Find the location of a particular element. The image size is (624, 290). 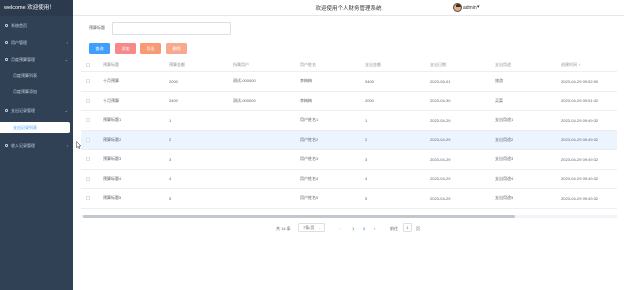

column-header: 预算金额 is located at coordinates (177, 64).